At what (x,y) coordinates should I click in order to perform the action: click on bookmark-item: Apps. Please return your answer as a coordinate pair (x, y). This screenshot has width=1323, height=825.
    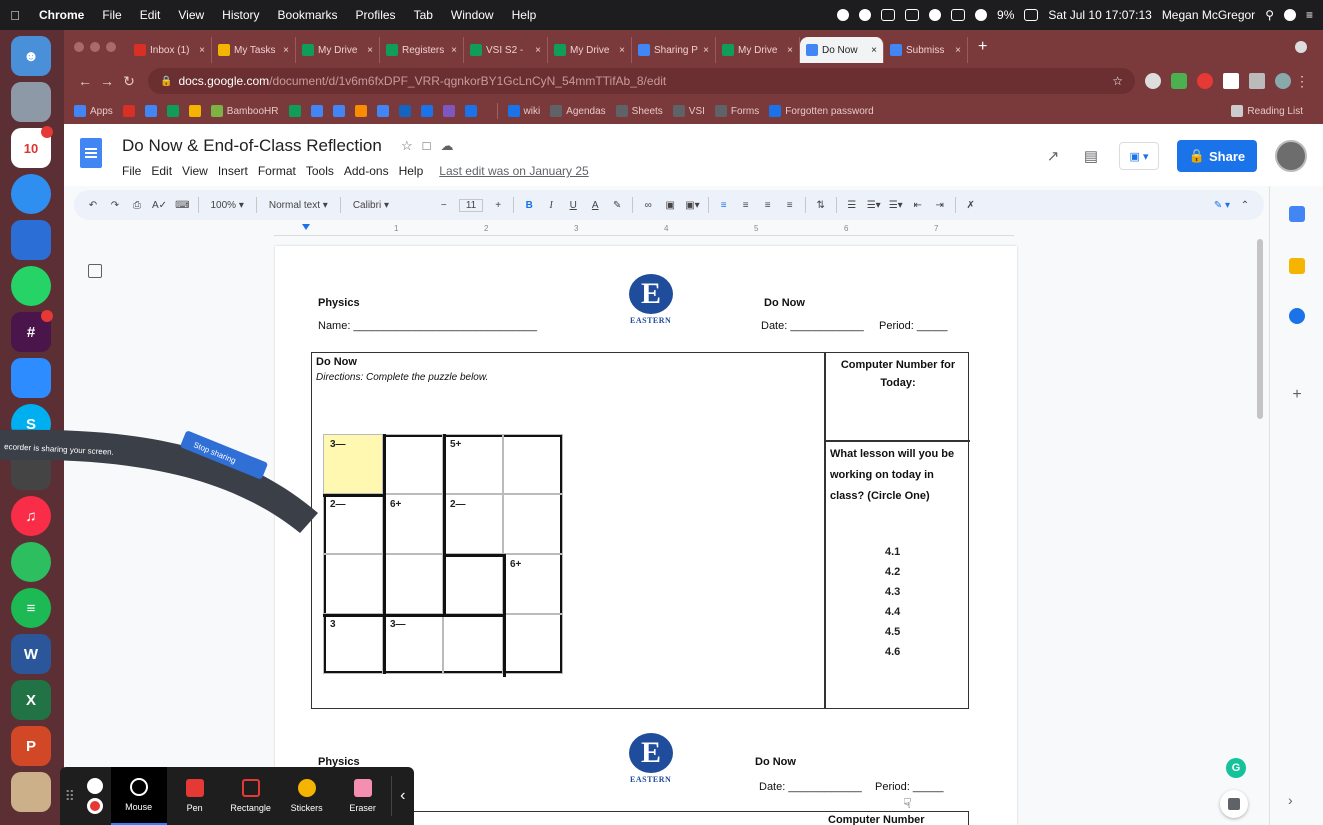
    Looking at the image, I should click on (93, 111).